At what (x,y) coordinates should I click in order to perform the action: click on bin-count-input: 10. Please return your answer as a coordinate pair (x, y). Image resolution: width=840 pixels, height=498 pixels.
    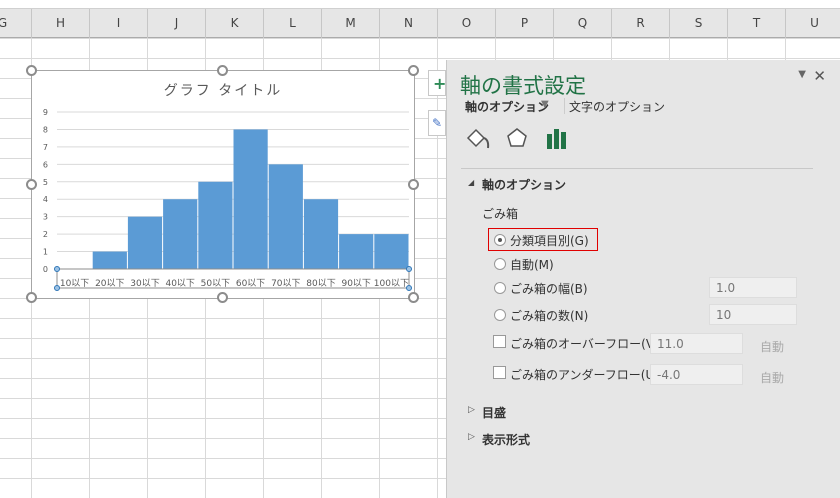
    Looking at the image, I should click on (753, 314).